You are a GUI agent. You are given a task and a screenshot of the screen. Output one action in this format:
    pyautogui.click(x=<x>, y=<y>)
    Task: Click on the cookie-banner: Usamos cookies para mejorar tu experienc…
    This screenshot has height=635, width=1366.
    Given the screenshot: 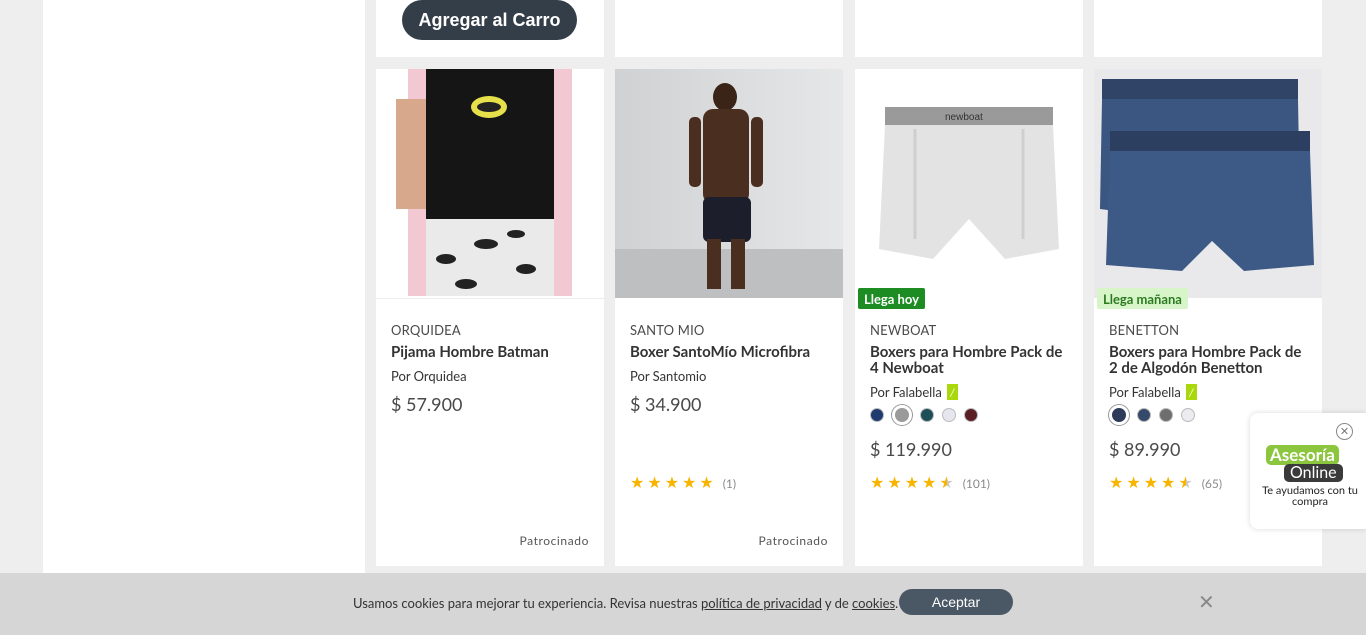 What is the action you would take?
    pyautogui.click(x=683, y=604)
    